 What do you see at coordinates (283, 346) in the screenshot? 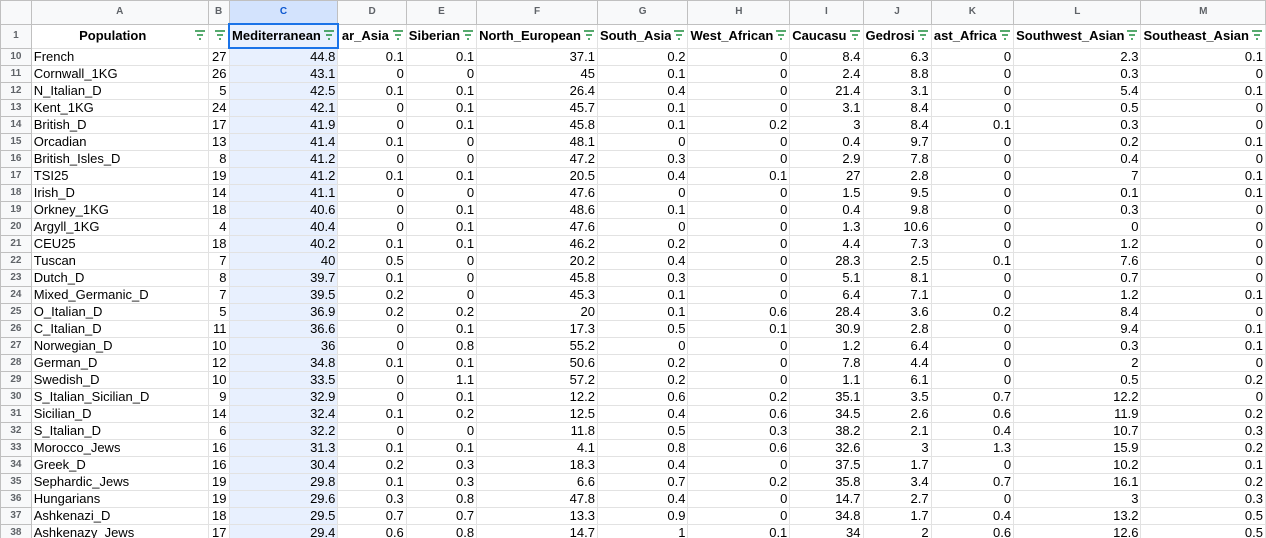
I see `value-cell: 36` at bounding box center [283, 346].